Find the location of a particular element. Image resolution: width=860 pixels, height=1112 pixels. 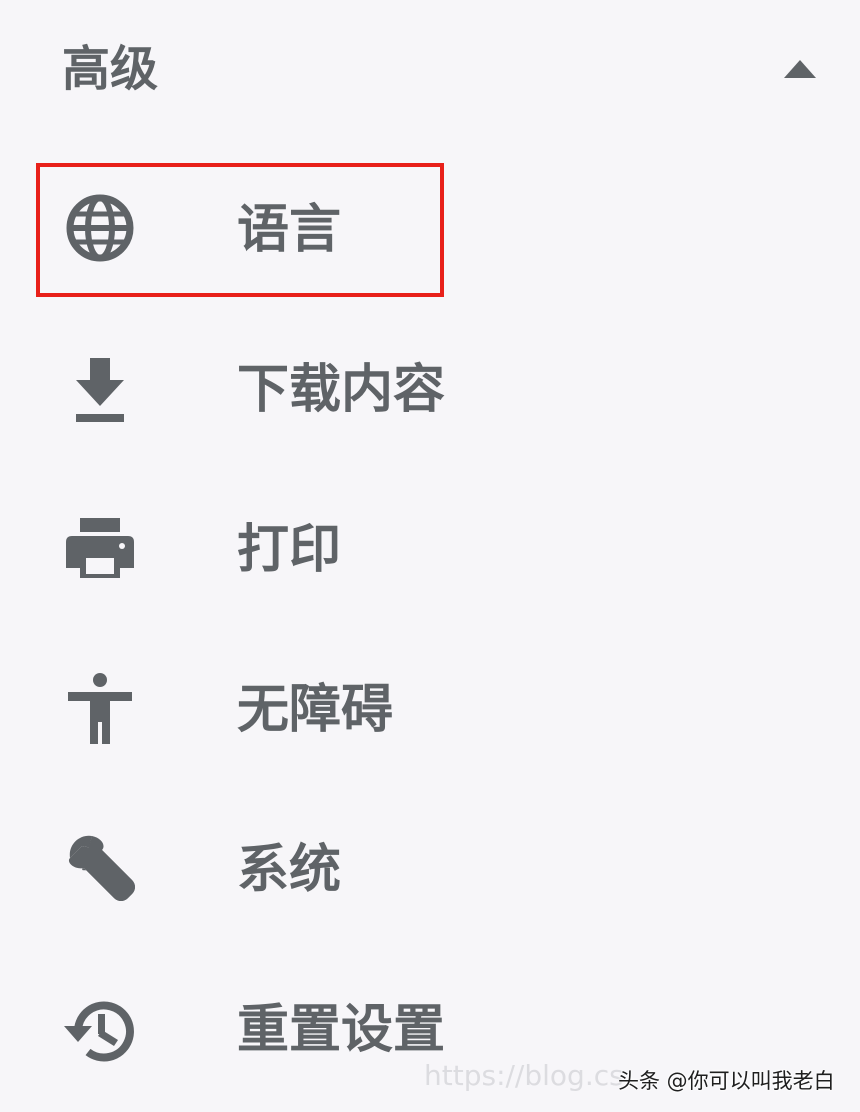

menu-item-label: 下载内容 is located at coordinates (341, 390).